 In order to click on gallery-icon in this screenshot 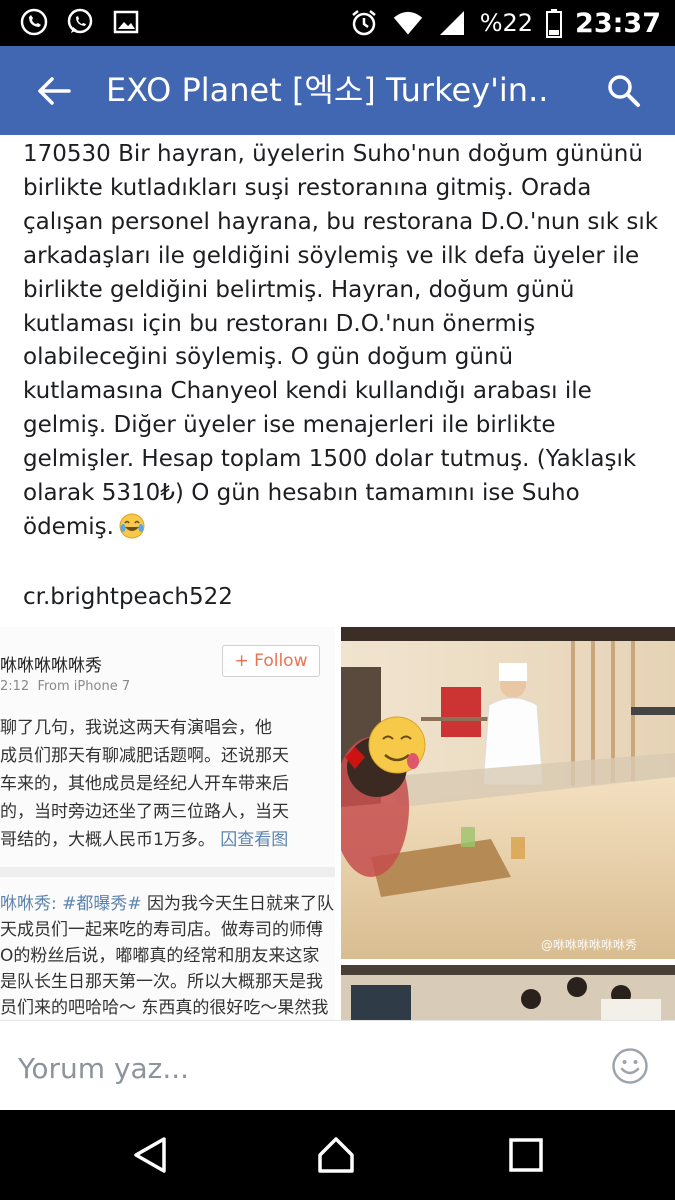, I will do `click(126, 22)`.